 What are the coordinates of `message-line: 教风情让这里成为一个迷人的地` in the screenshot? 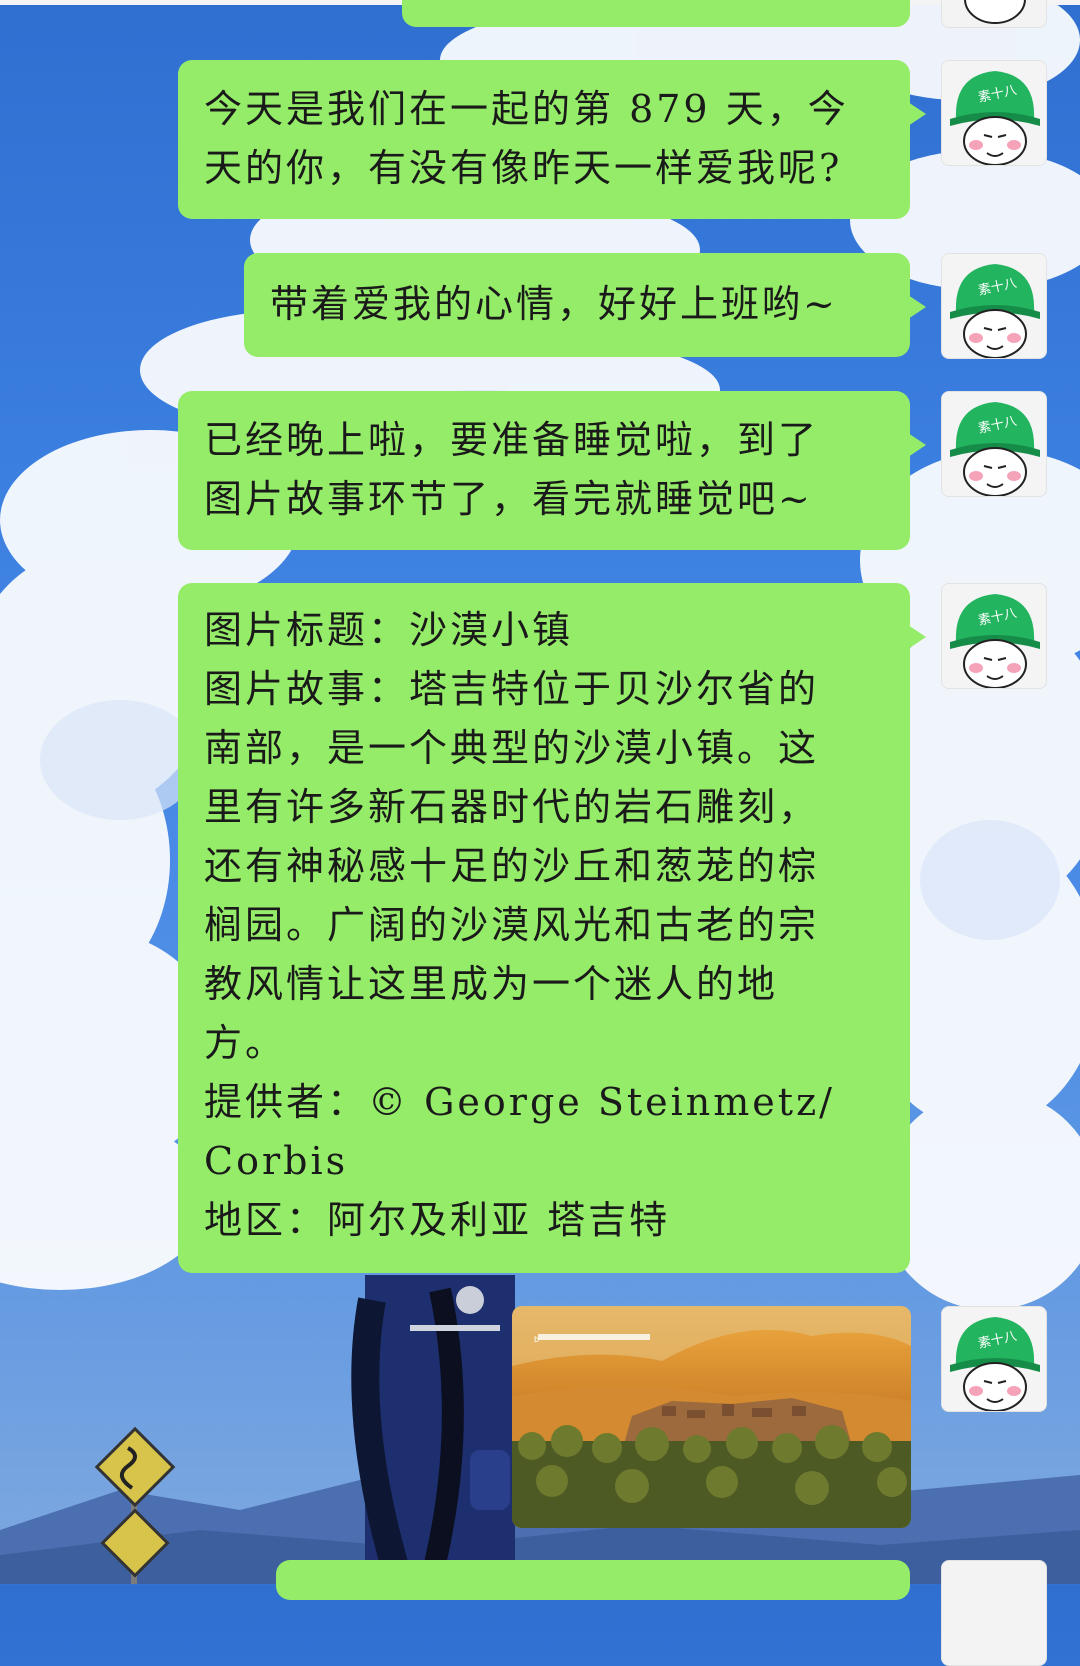 It's located at (491, 984).